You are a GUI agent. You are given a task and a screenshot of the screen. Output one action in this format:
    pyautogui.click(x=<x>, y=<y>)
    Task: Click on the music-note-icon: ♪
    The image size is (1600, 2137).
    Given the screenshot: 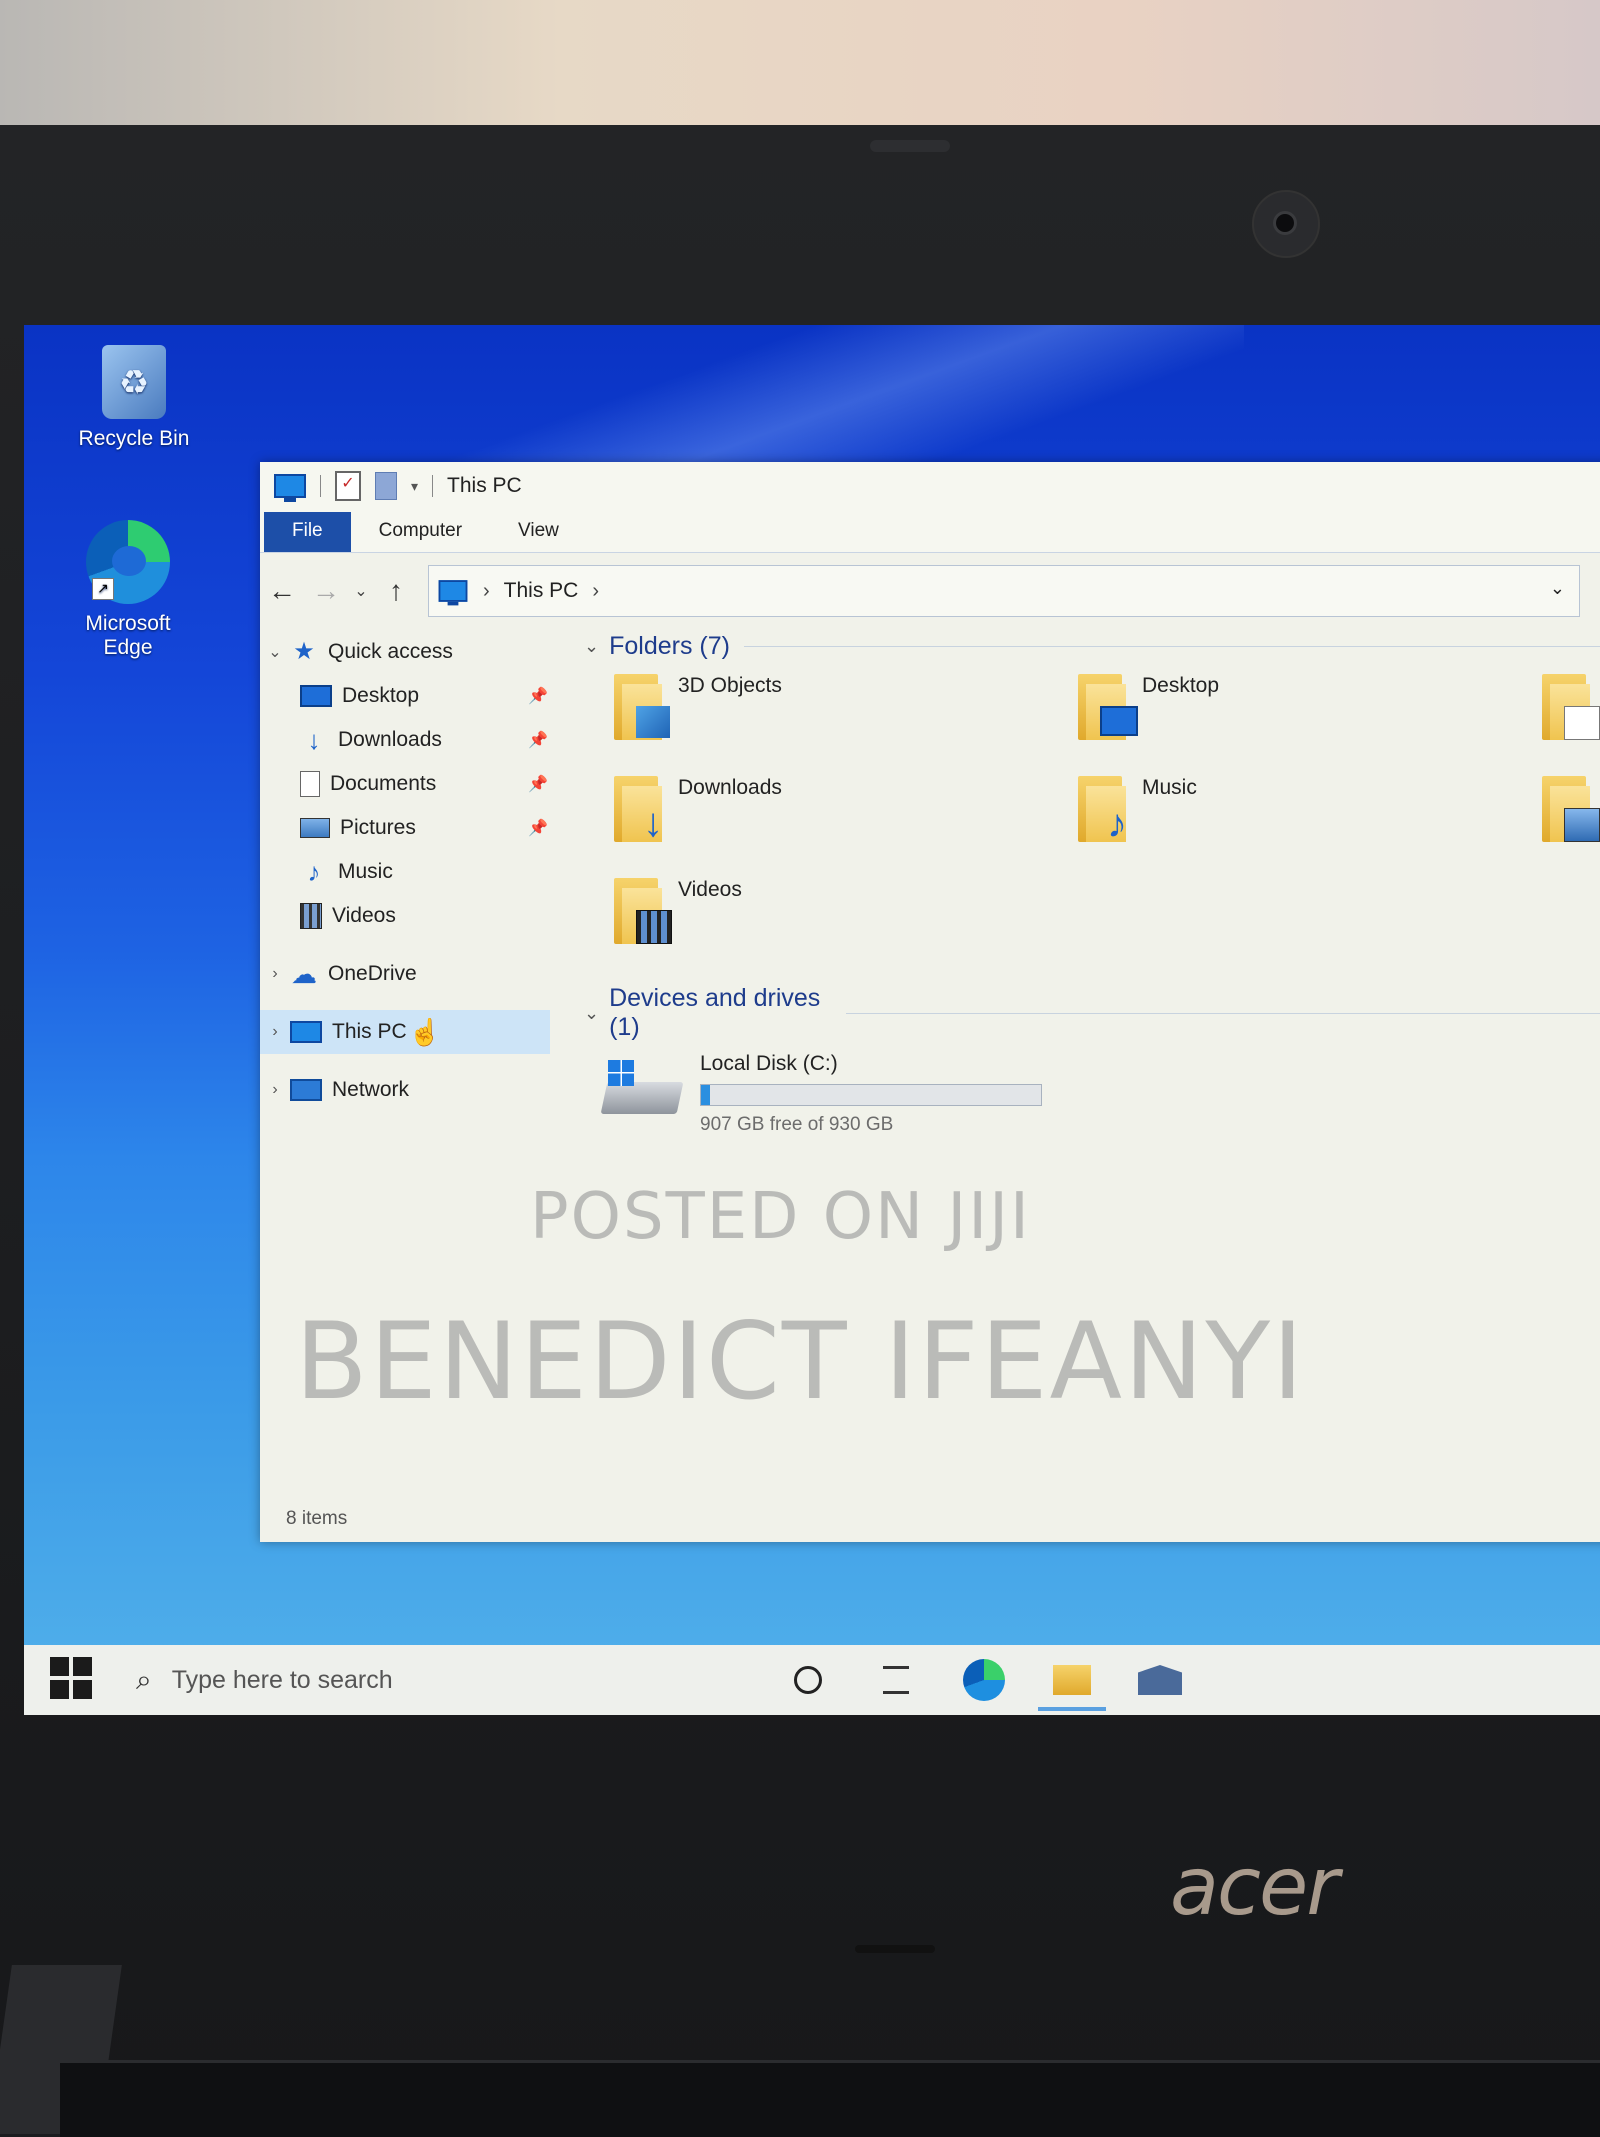 What is the action you would take?
    pyautogui.click(x=314, y=872)
    